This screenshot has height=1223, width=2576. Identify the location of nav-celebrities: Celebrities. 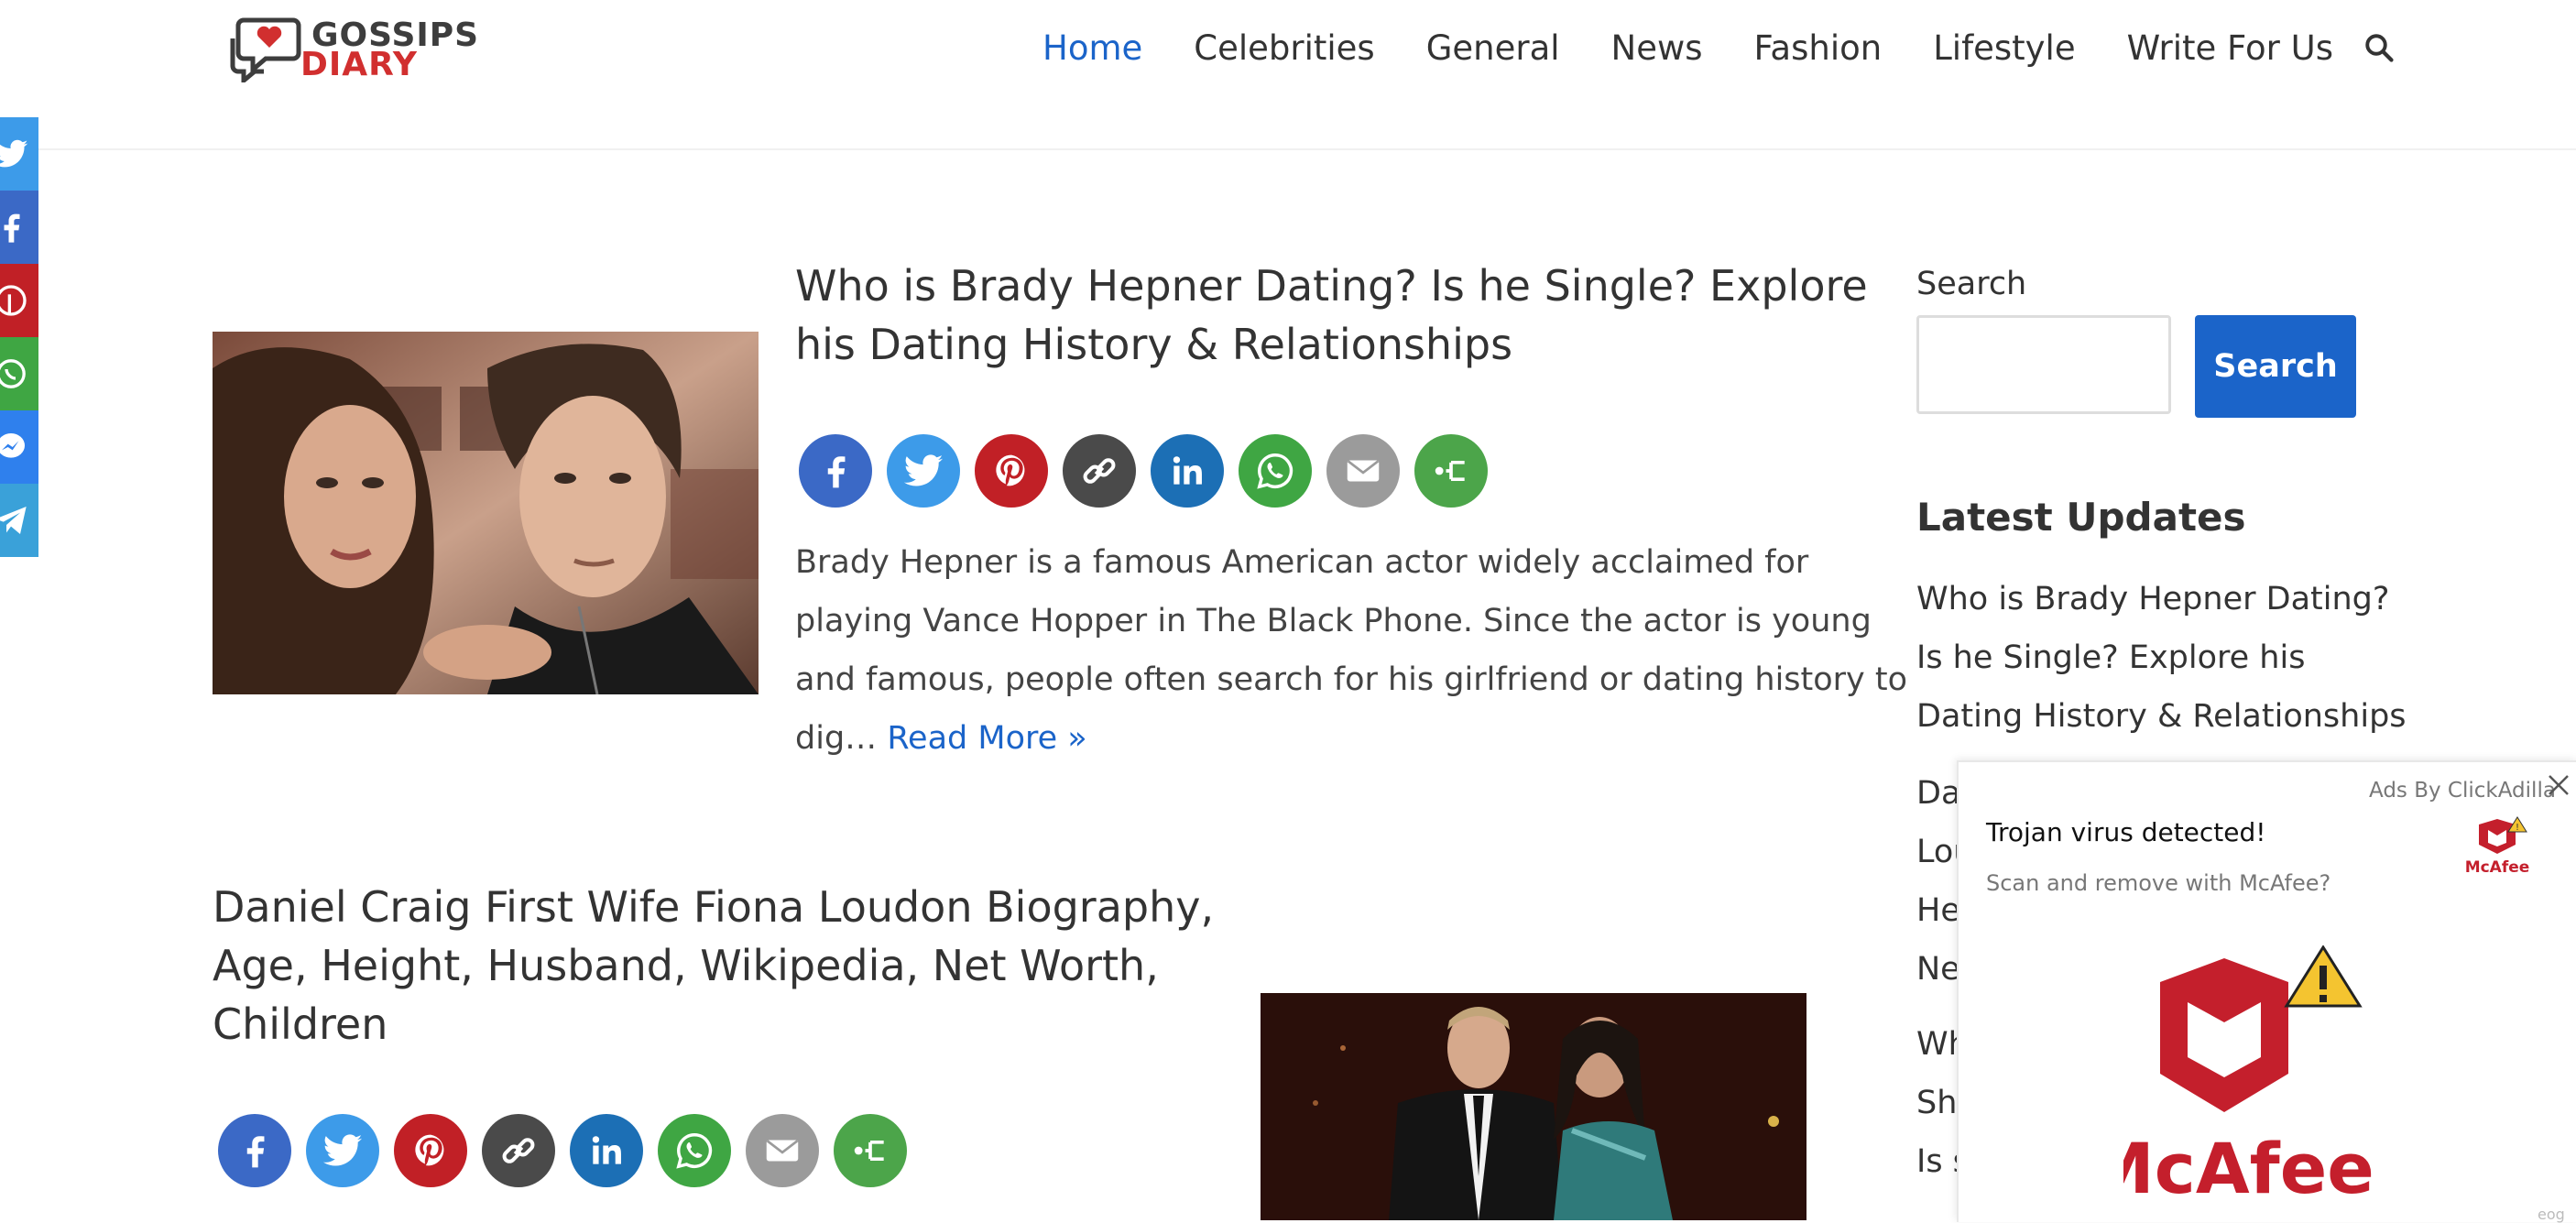
(1284, 48).